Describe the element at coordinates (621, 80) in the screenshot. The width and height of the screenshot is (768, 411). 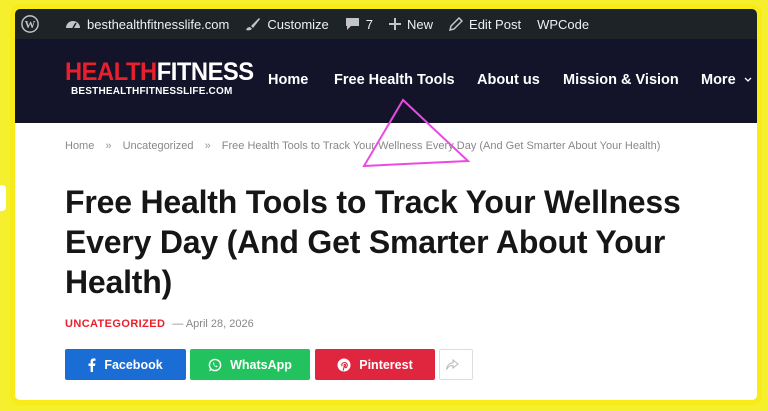
I see `nav-mission-vision: Mission & Vision` at that location.